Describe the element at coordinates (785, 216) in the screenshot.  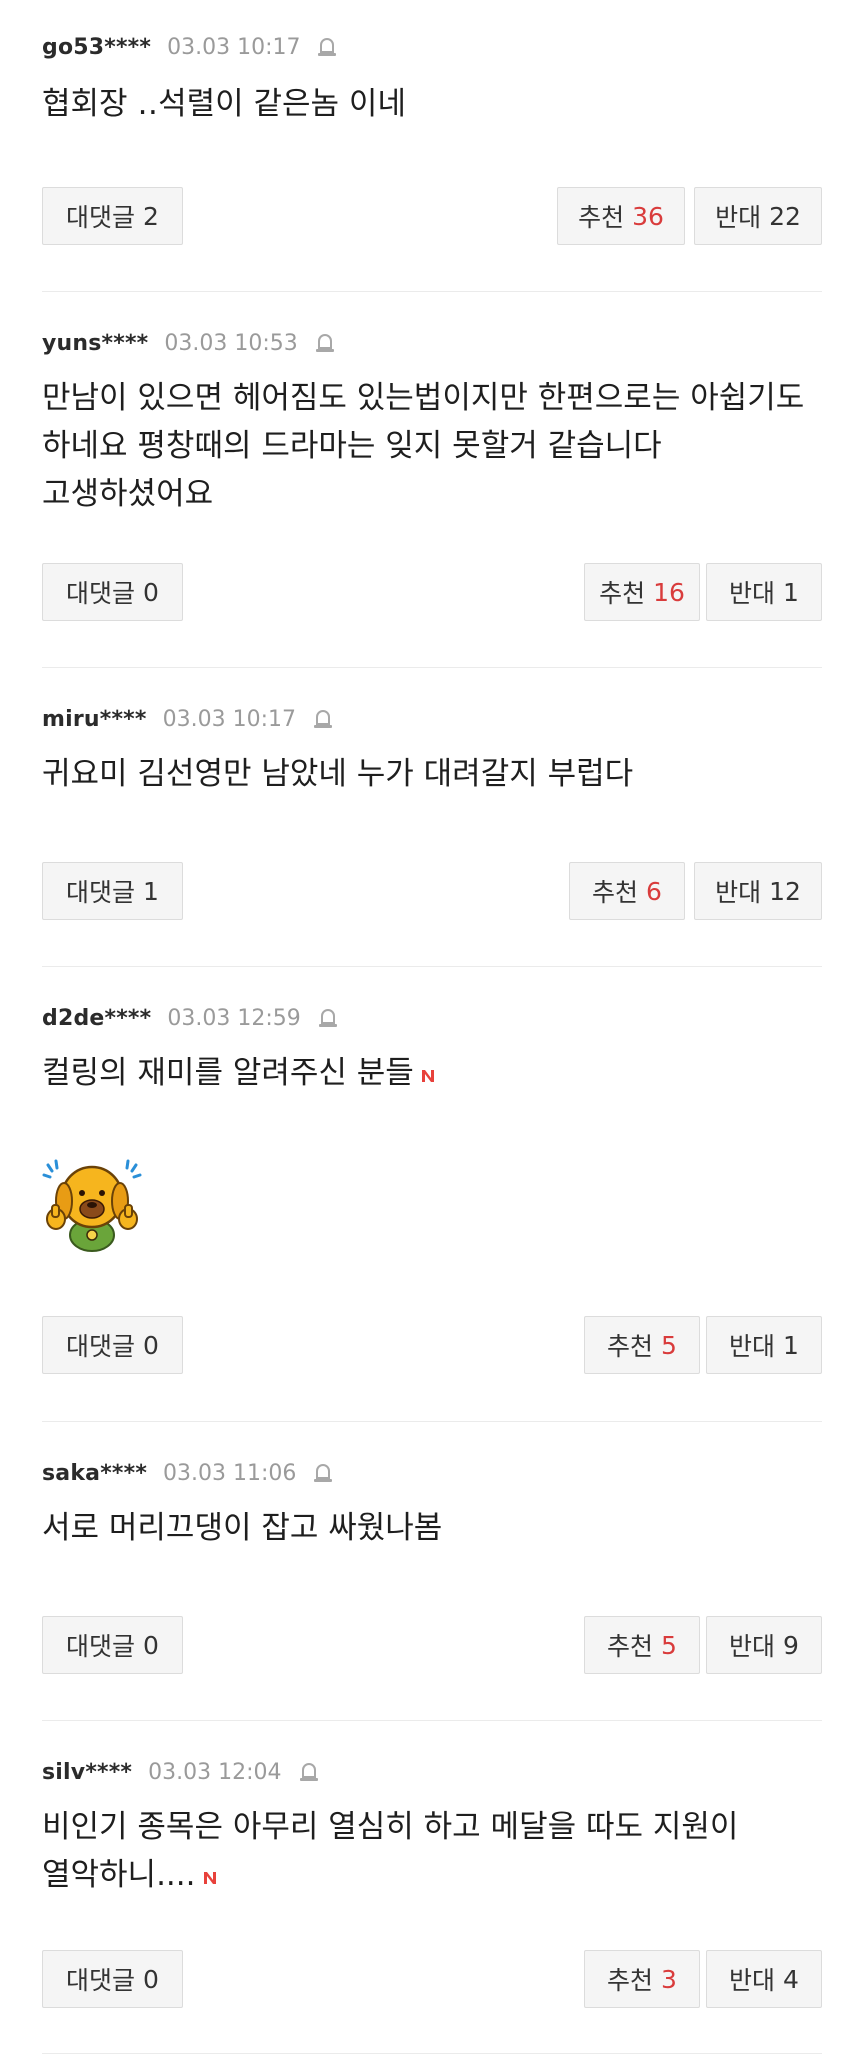
I see `dislike-count: 22` at that location.